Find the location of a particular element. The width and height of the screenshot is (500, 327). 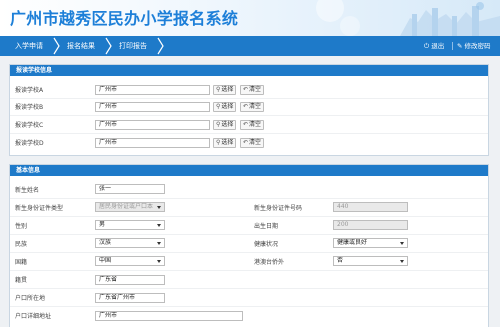

id-type-value: 居民身份证或户口本 is located at coordinates (126, 206).